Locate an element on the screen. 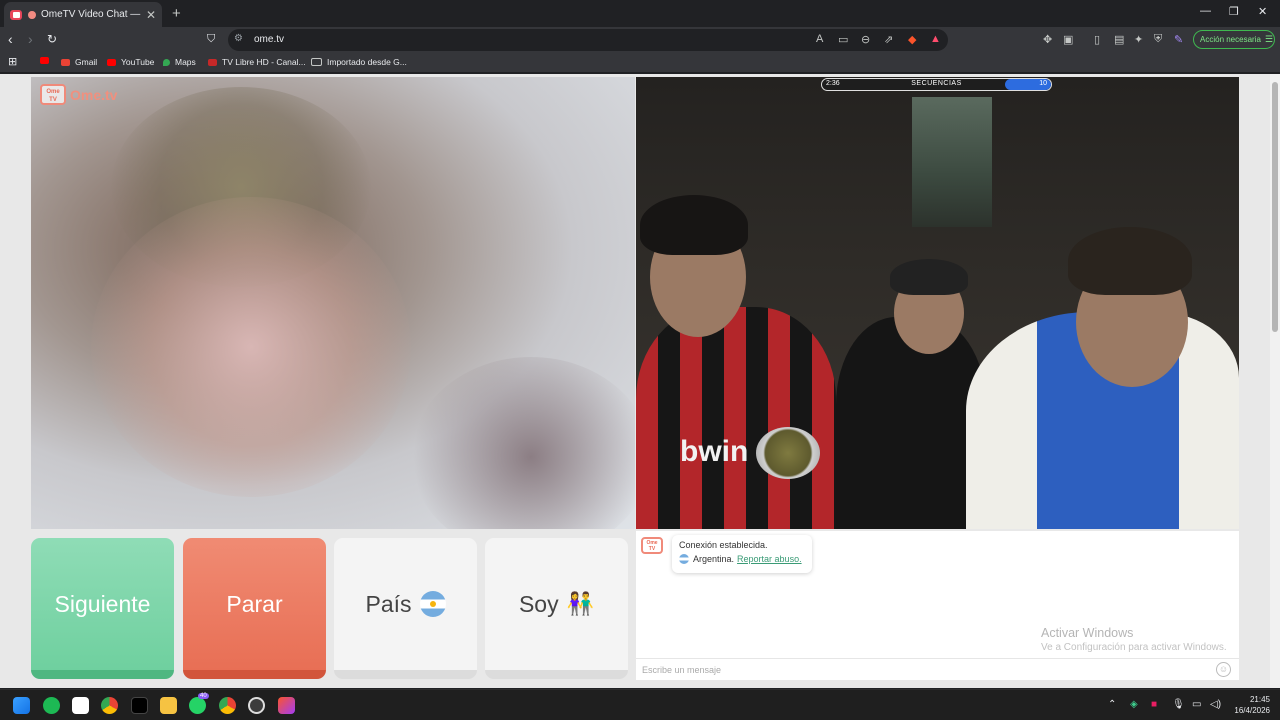 The image size is (1280, 720). vpn-icon: ⛨ is located at coordinates (1158, 39).